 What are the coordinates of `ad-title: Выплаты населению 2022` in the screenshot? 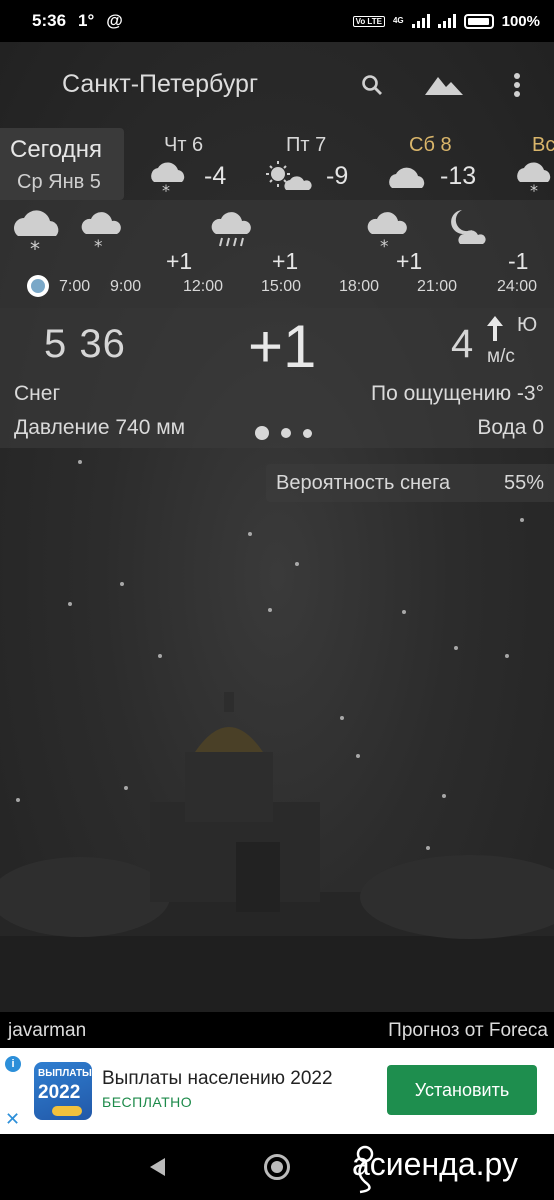 It's located at (217, 1079).